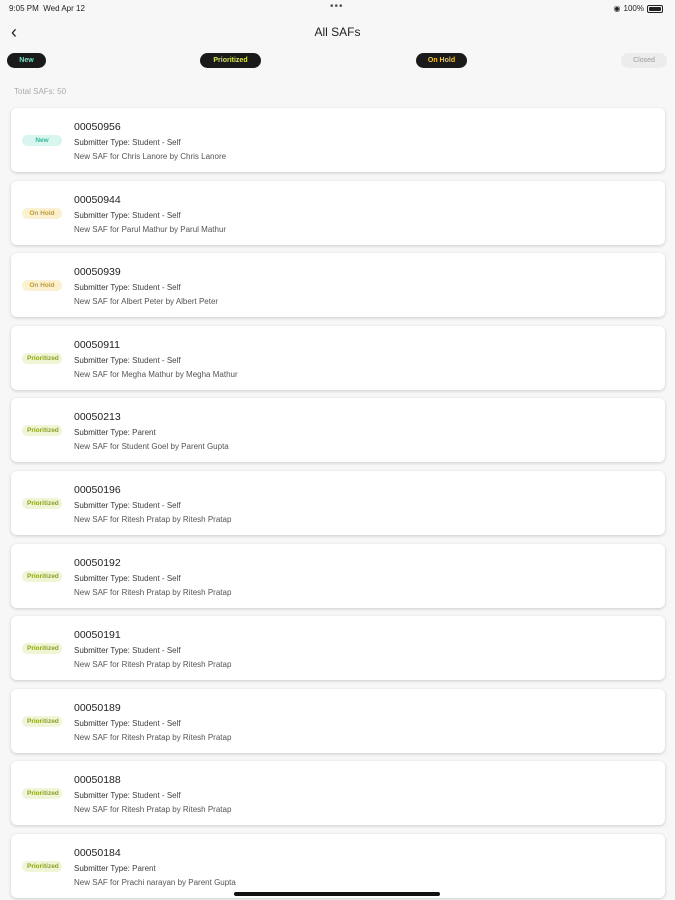  Describe the element at coordinates (156, 374) in the screenshot. I see `saf-description: New SAF for Megha Mathur by Megha Mathur` at that location.